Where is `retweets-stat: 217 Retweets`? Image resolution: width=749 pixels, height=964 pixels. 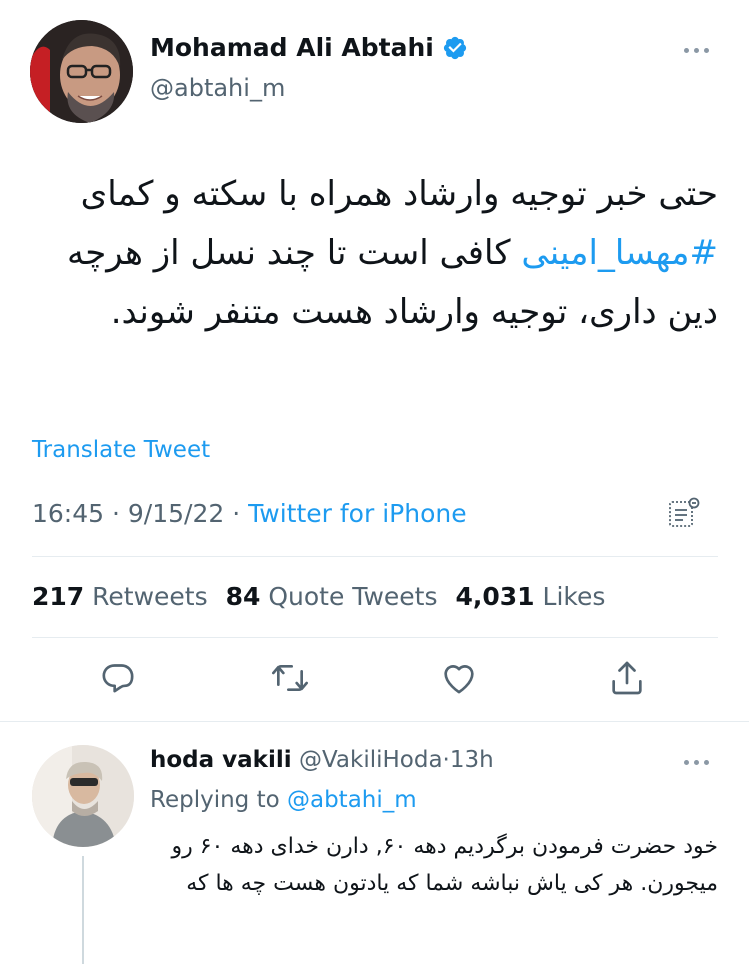 retweets-stat: 217 Retweets is located at coordinates (120, 596).